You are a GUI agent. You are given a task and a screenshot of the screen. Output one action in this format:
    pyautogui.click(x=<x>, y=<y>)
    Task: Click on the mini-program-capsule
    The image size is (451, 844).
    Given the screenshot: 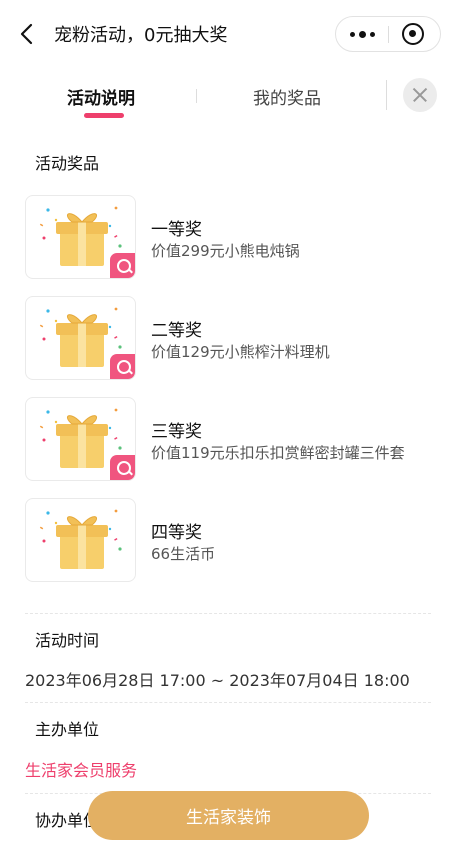 What is the action you would take?
    pyautogui.click(x=388, y=34)
    